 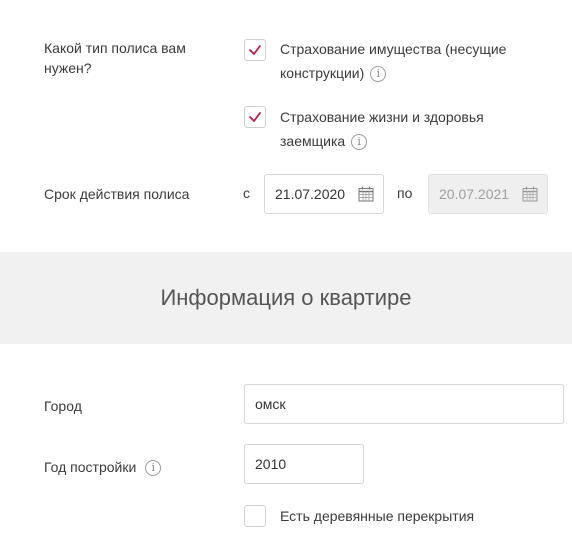 I want to click on life-insurance-label-line1: Страхование жизни и здоровья, so click(x=382, y=117).